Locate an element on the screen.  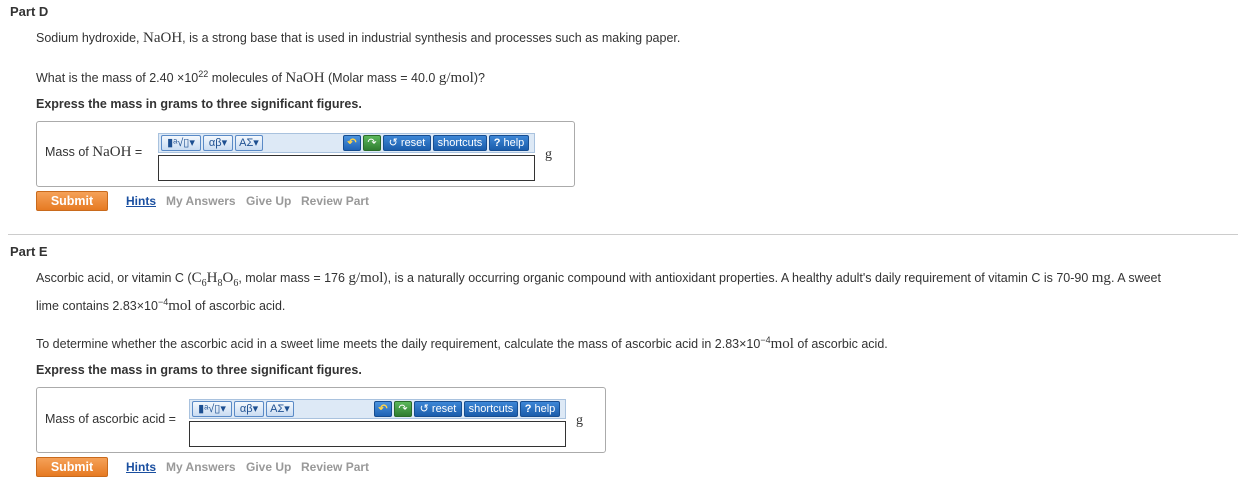
part-d-unit: g is located at coordinates (548, 154).